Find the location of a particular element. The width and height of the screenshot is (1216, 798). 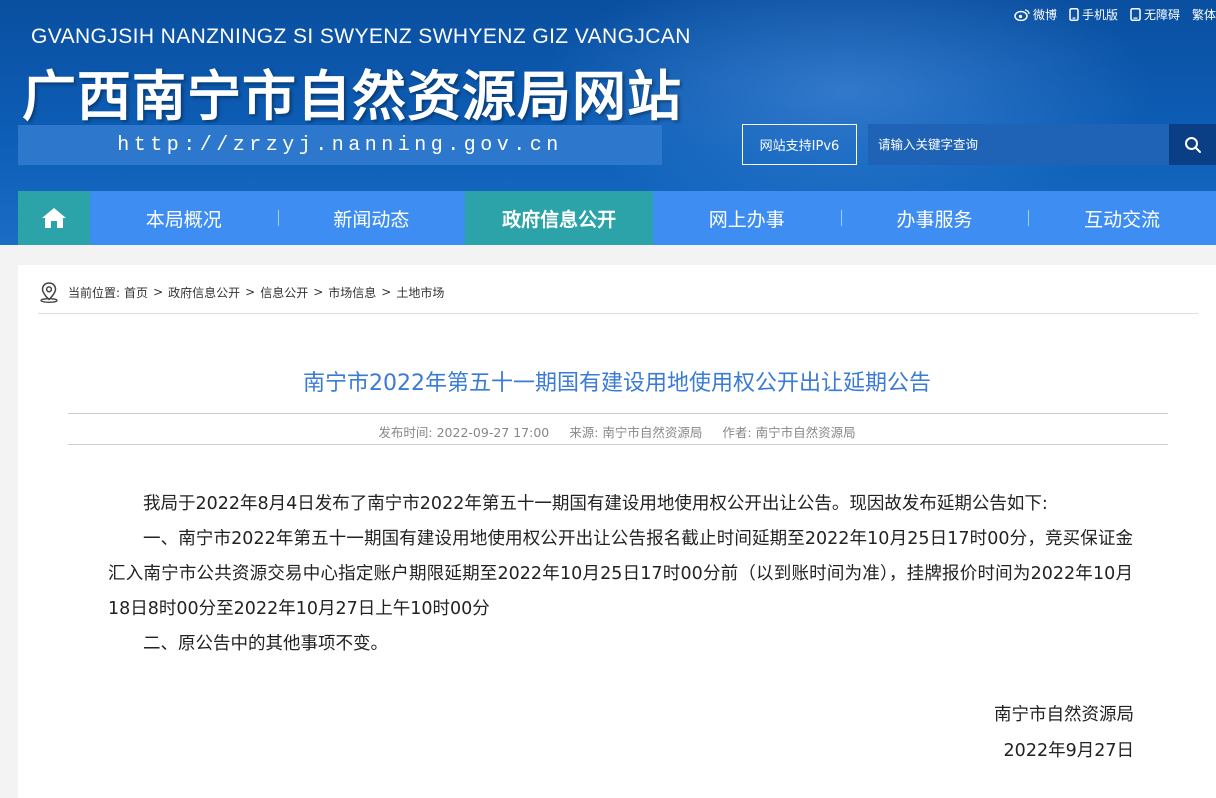

search-button is located at coordinates (1192, 144).